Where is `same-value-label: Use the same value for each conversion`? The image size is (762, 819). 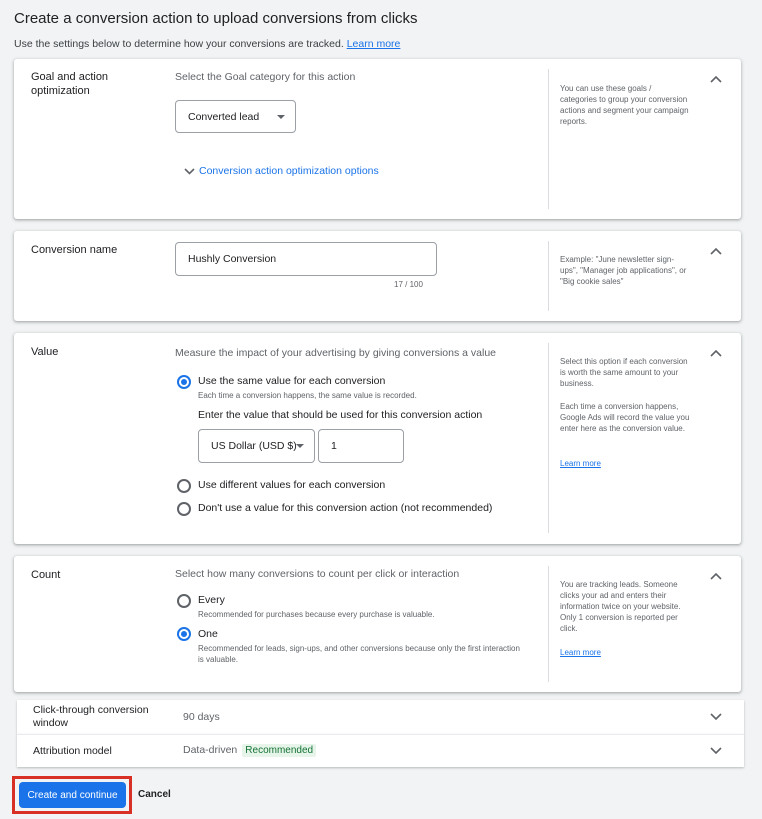
same-value-label: Use the same value for each conversion is located at coordinates (291, 381).